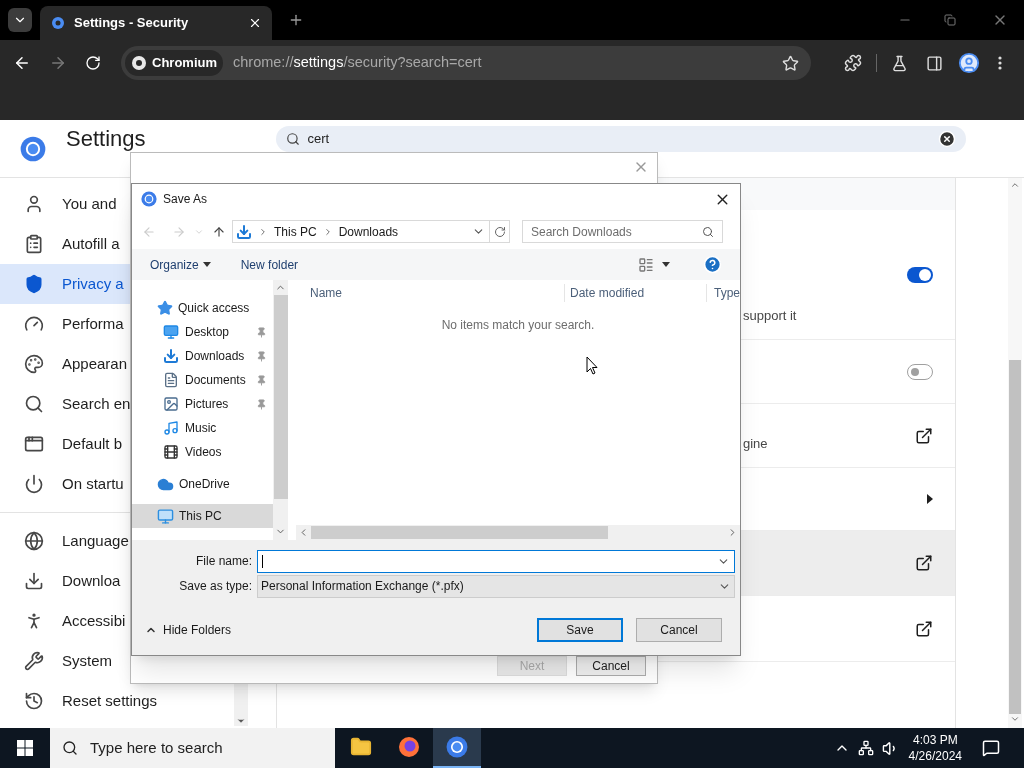  I want to click on empty-message: No items match your search., so click(518, 325).